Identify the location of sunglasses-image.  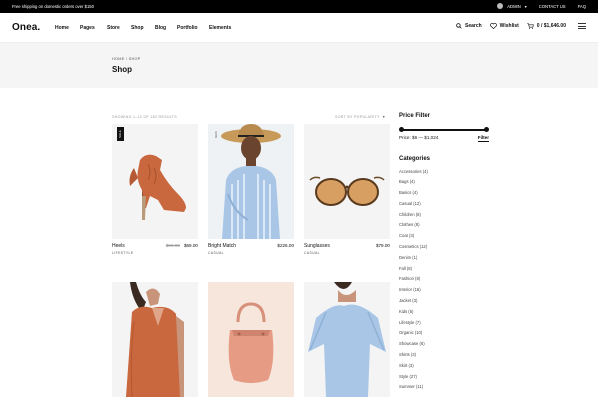
(347, 191).